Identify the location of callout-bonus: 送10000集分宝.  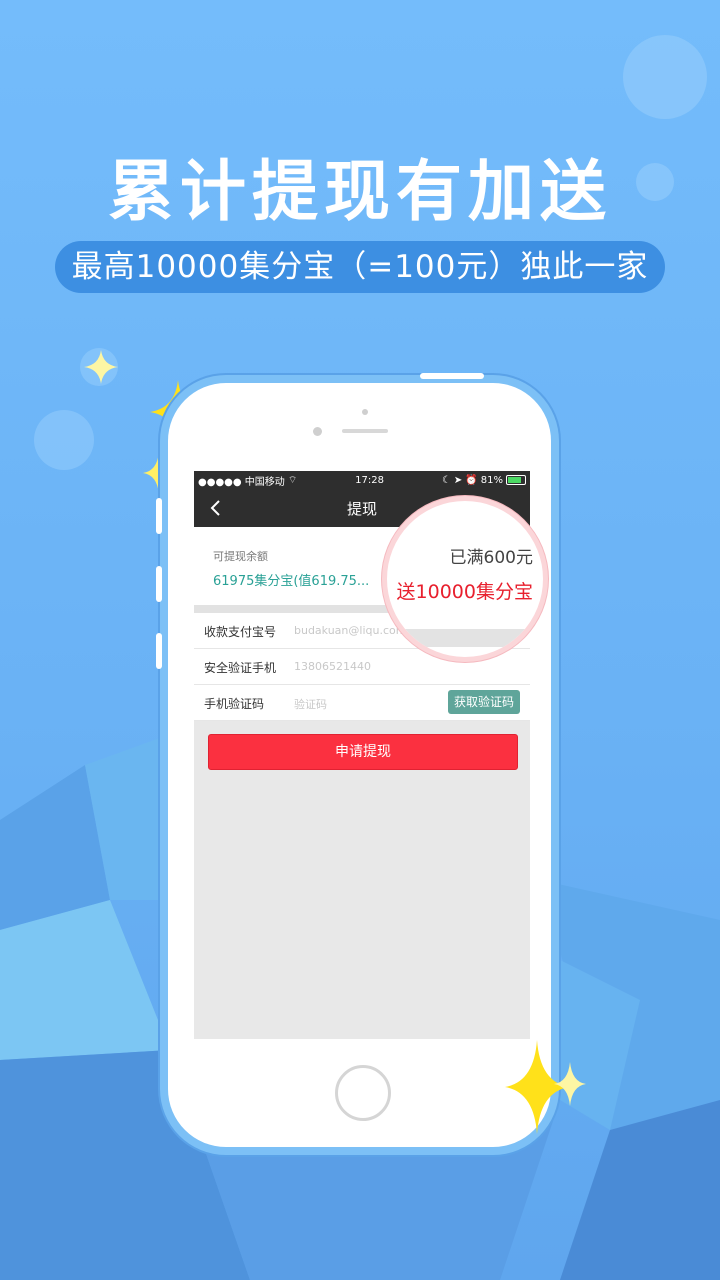
(464, 592).